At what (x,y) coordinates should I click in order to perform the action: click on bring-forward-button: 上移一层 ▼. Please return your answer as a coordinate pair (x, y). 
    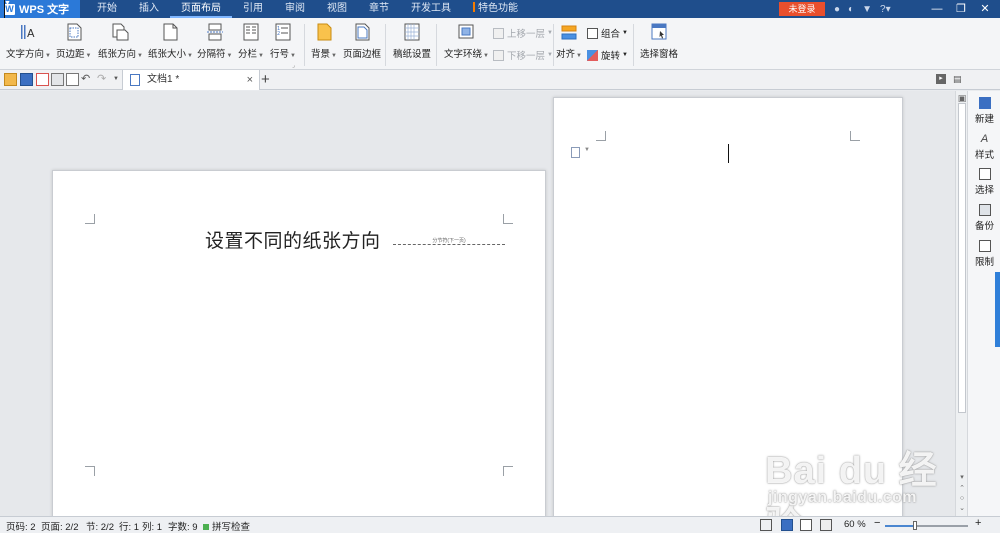
    Looking at the image, I should click on (523, 33).